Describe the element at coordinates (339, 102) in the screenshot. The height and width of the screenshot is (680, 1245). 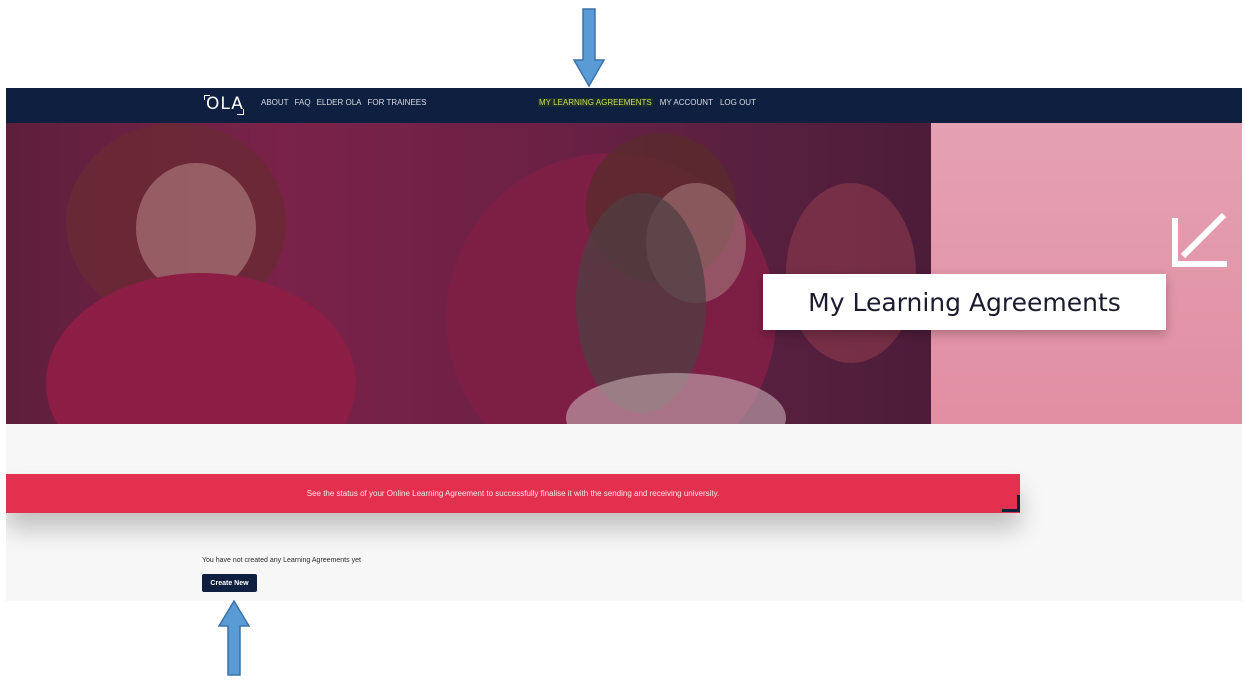
I see `nav-item-elder-ola: ELDER OLA` at that location.